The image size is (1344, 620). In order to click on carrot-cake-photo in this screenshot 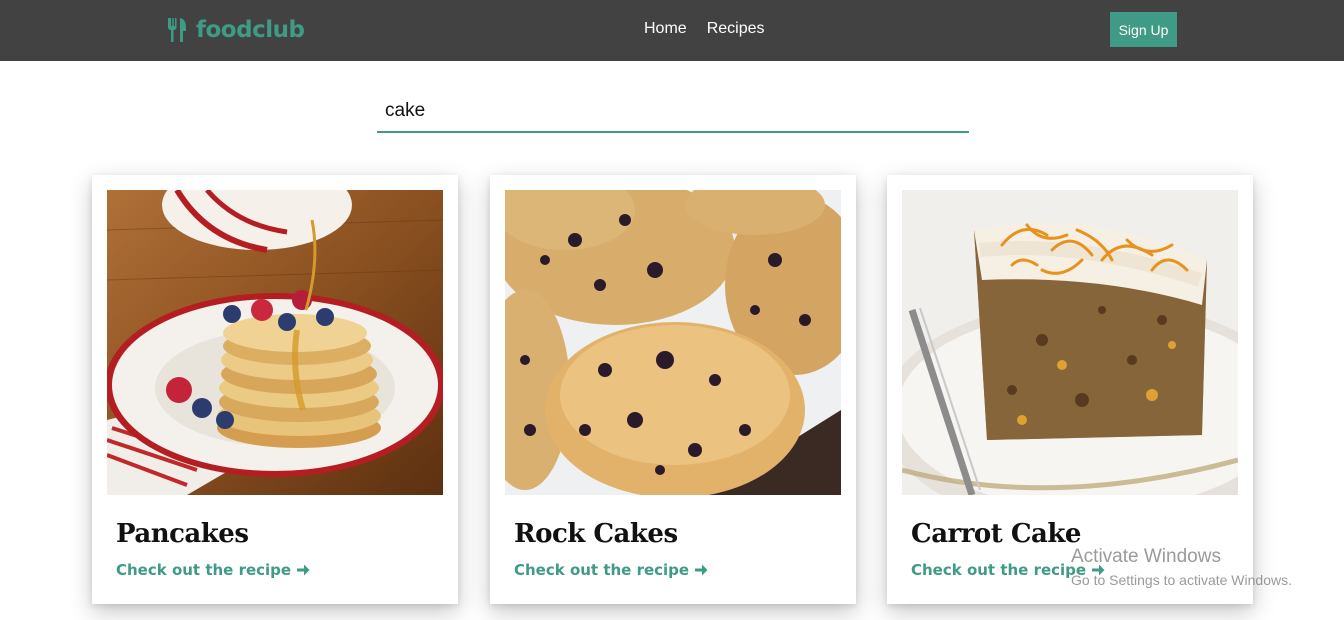, I will do `click(1070, 342)`.